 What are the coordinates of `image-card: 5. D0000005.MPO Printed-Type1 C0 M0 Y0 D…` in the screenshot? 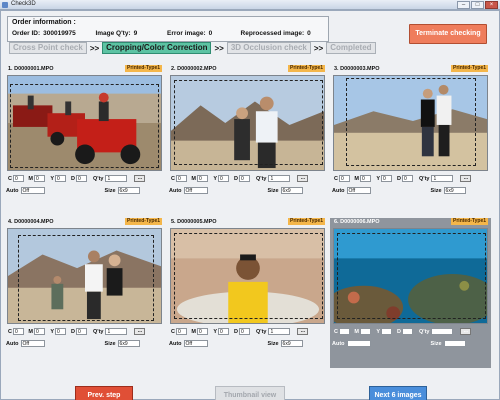 It's located at (247, 293).